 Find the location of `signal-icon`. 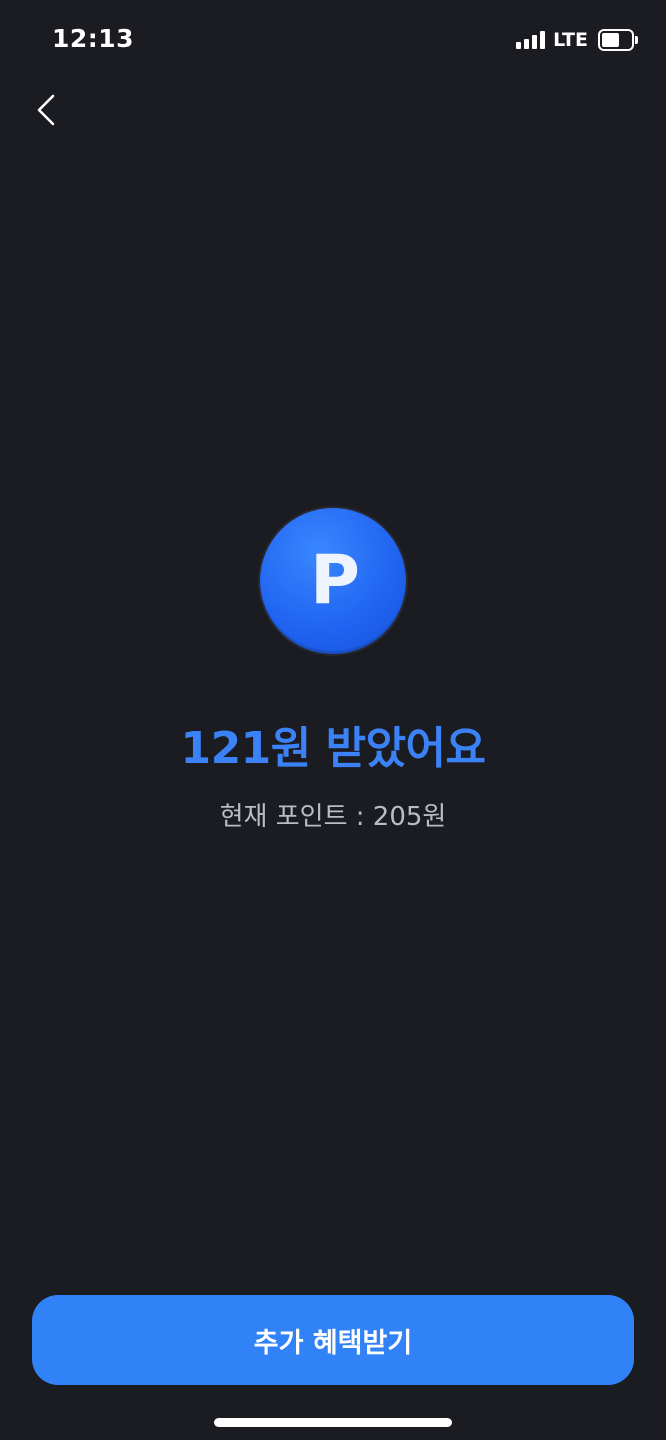

signal-icon is located at coordinates (531, 40).